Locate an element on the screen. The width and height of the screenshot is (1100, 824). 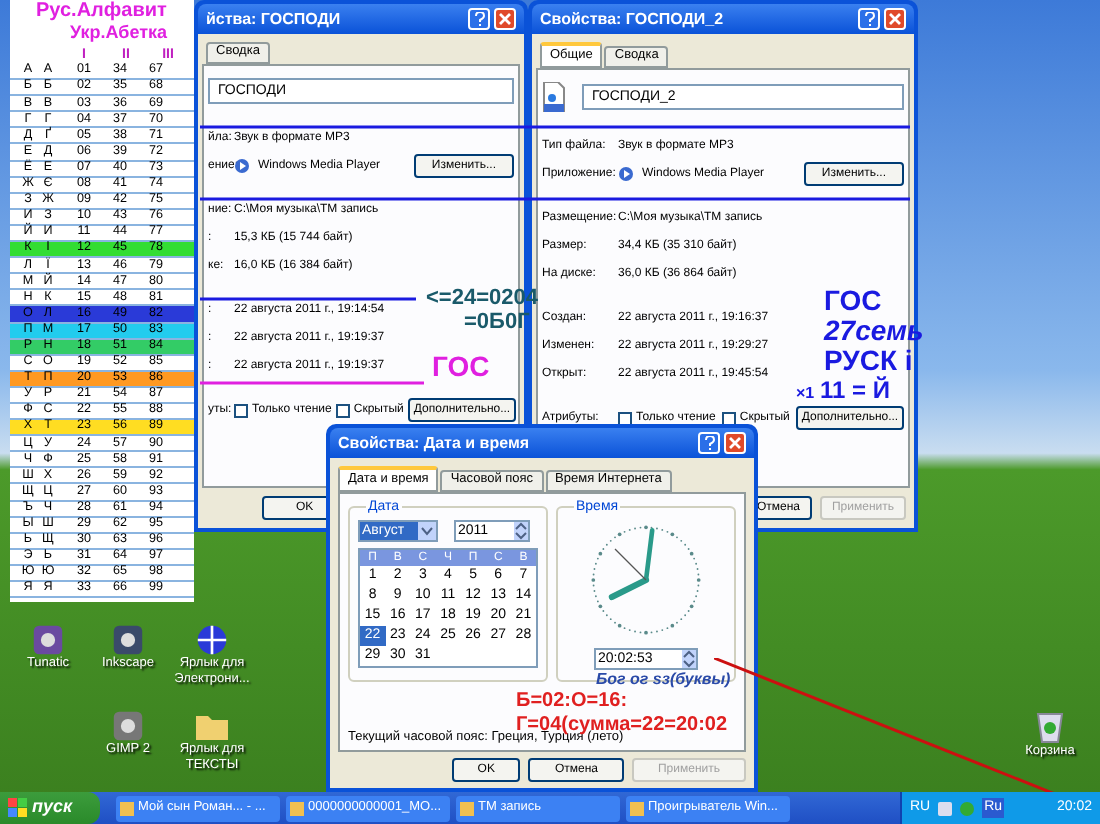
annotation-text: Бог ог ѕз(буквы) is located at coordinates (663, 680).